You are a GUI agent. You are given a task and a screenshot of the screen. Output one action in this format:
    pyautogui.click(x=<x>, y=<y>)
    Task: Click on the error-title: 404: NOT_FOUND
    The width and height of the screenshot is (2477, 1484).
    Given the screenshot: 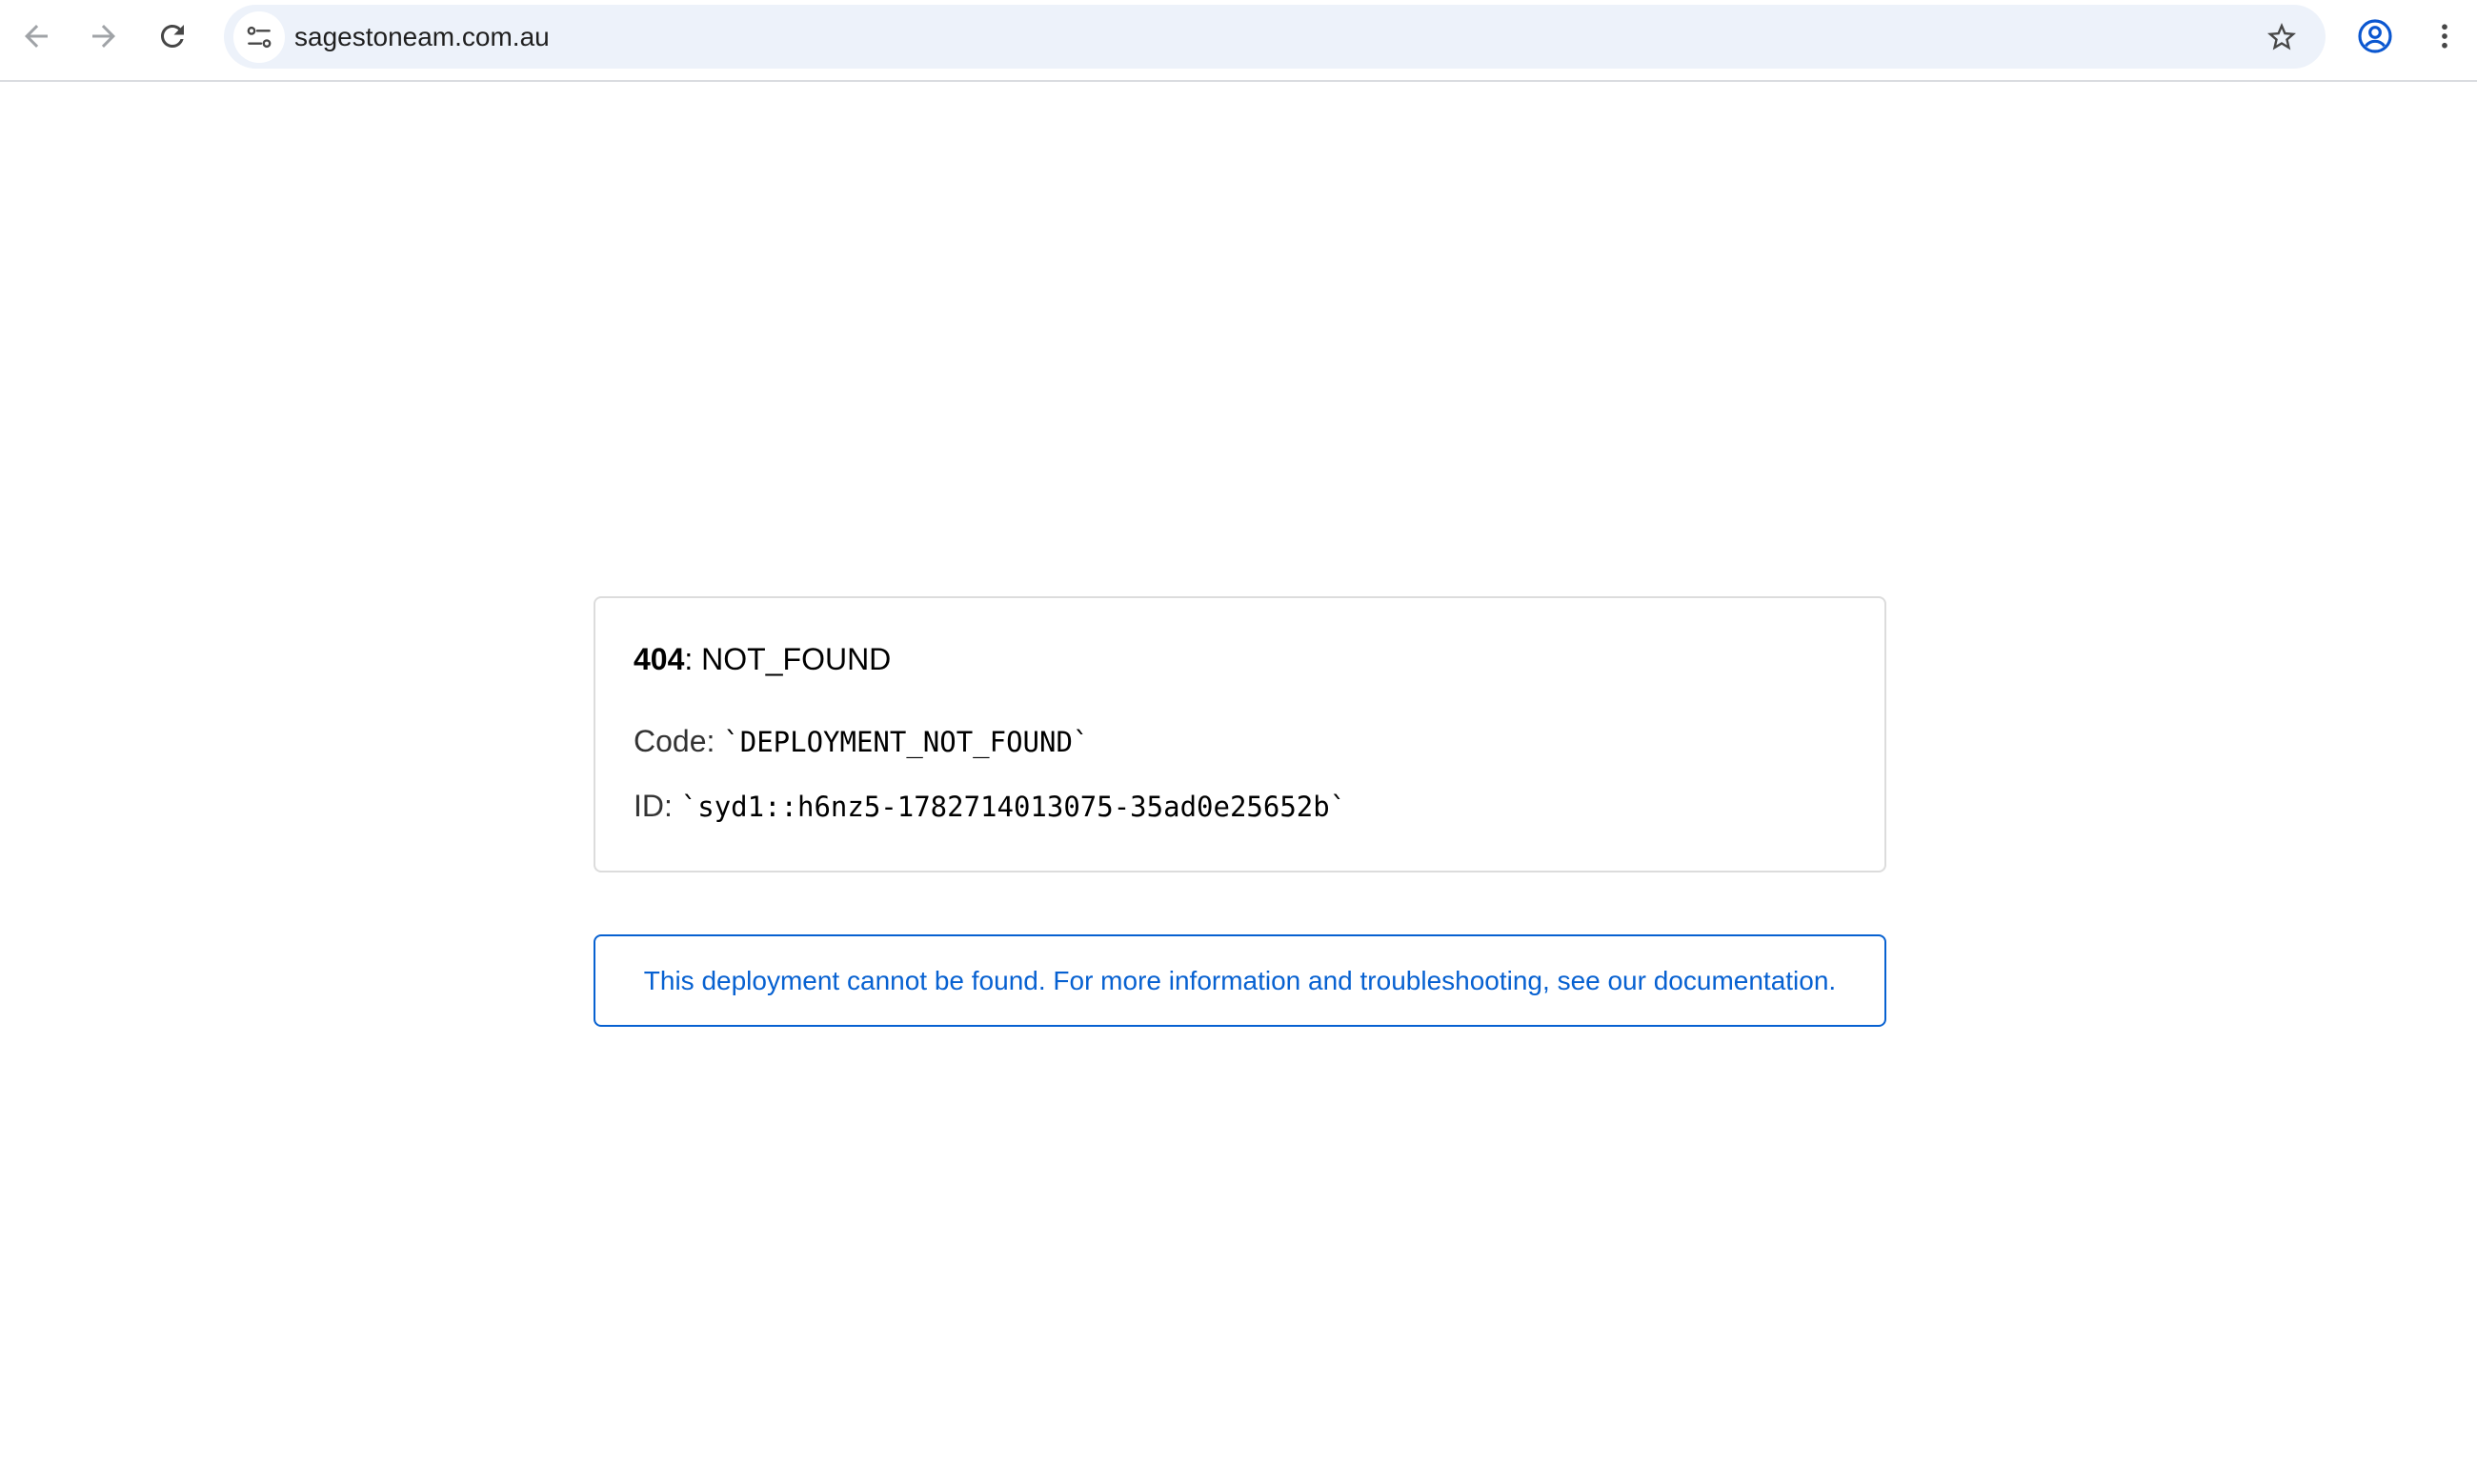 What is the action you would take?
    pyautogui.click(x=763, y=659)
    